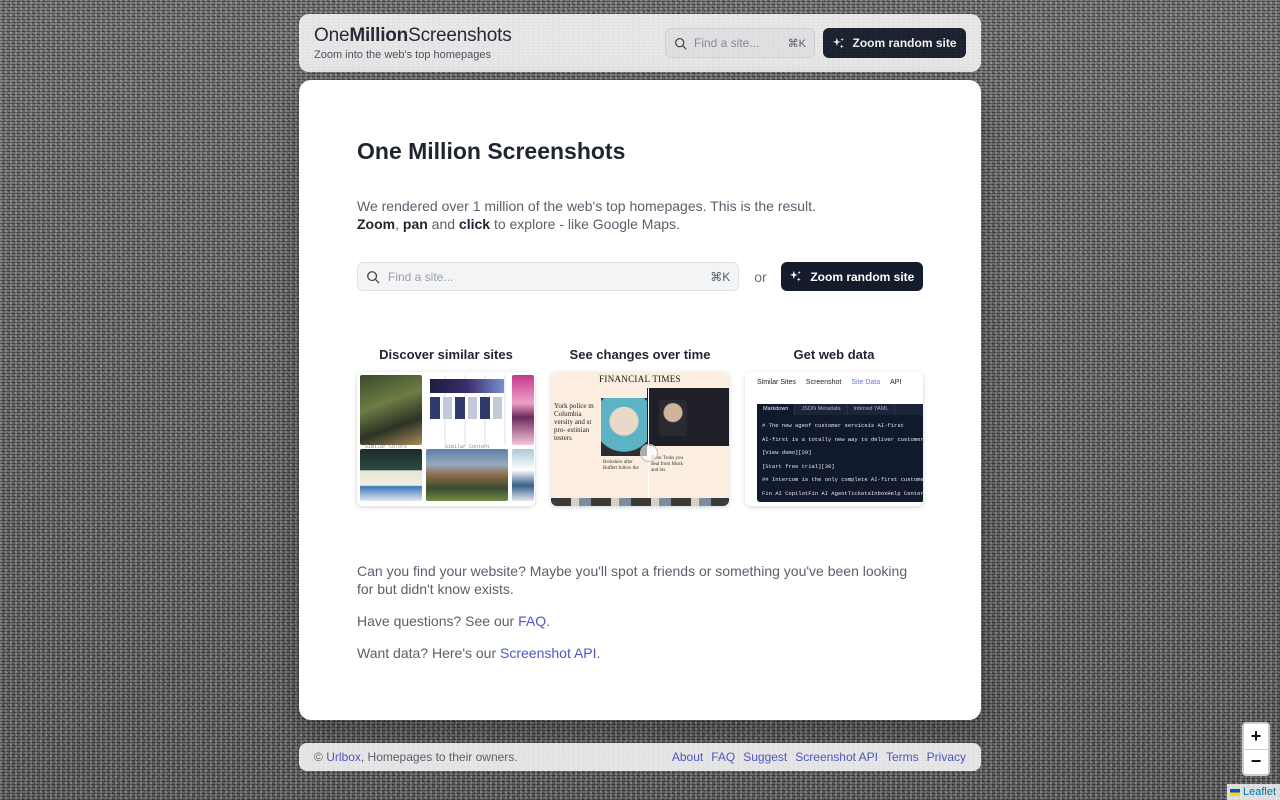  I want to click on compare-slider-handle, so click(649, 453).